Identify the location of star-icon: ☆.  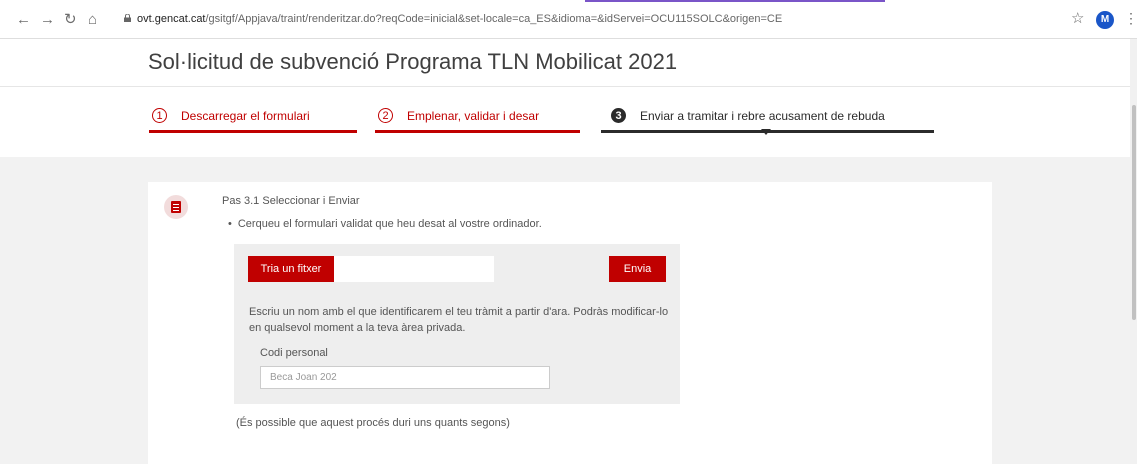
(1077, 18).